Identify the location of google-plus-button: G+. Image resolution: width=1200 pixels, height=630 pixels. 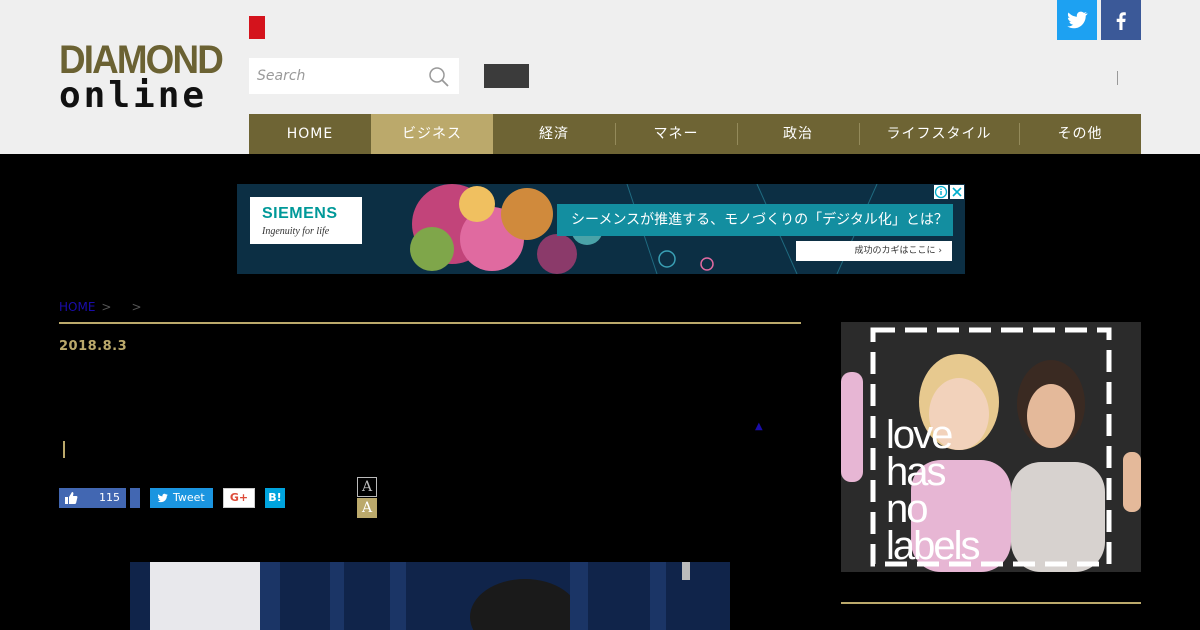
(239, 498).